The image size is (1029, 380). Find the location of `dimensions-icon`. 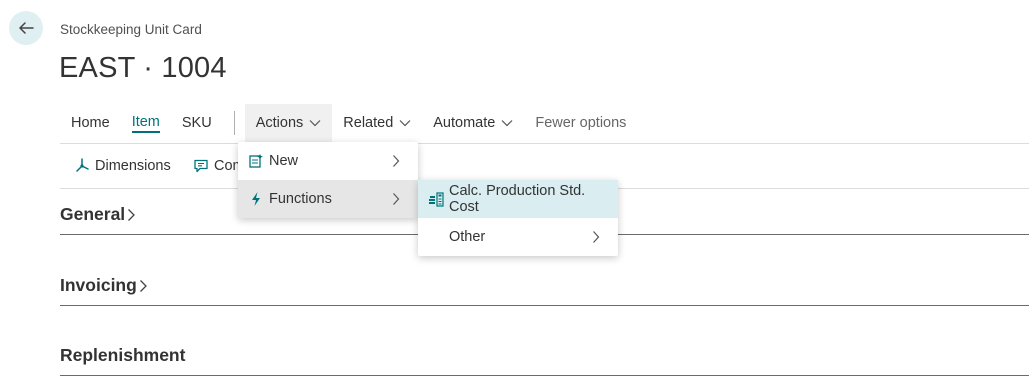

dimensions-icon is located at coordinates (82, 165).